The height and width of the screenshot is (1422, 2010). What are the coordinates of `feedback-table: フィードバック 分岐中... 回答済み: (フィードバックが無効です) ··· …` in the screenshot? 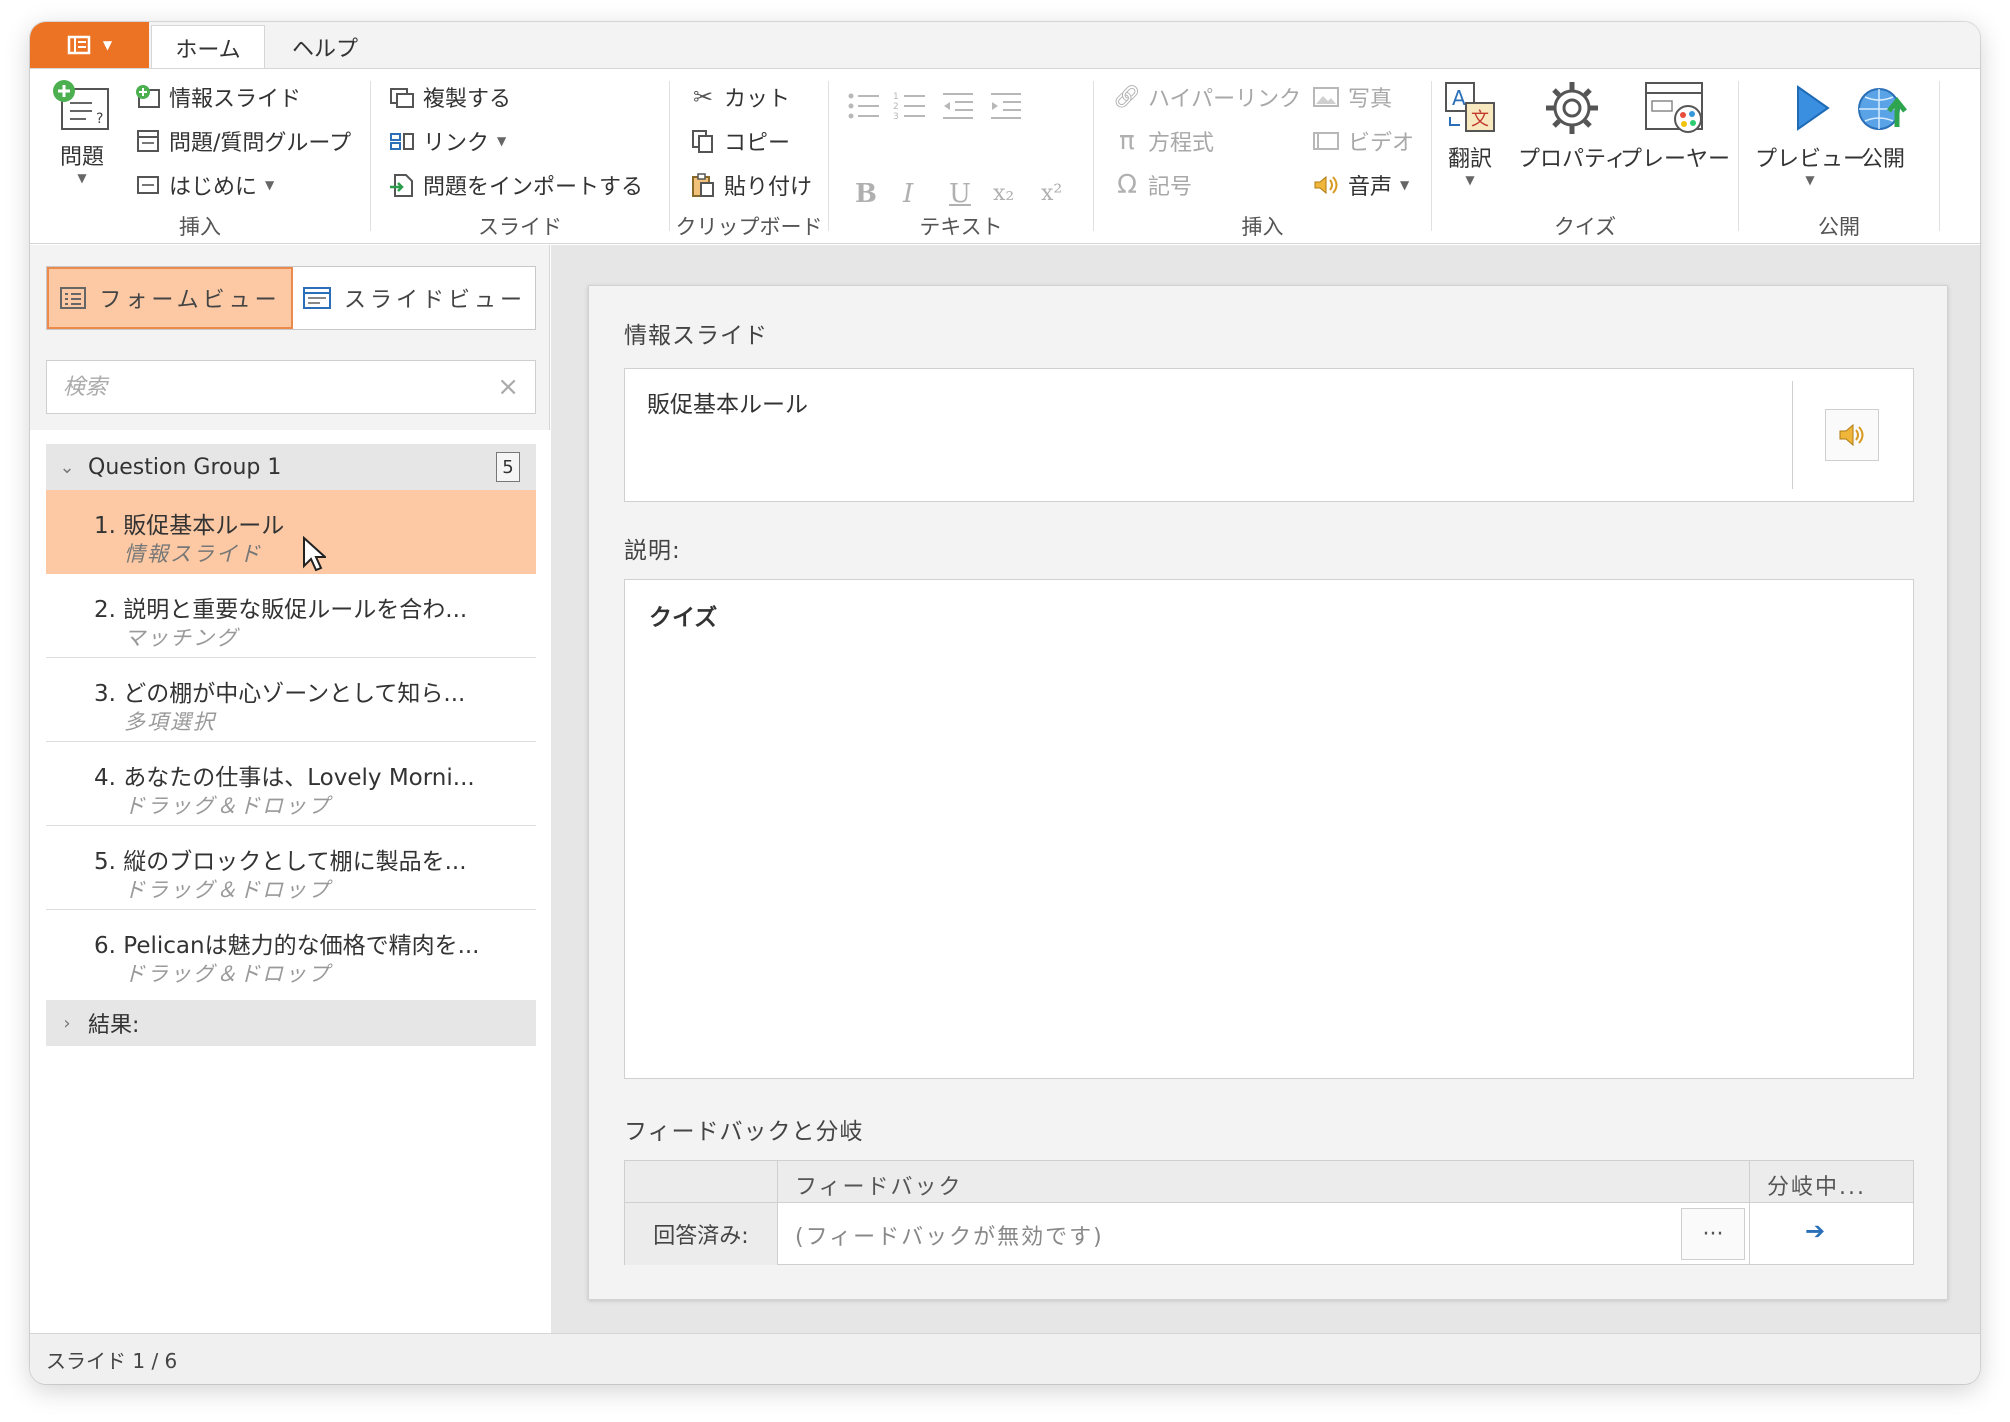 It's located at (1269, 1212).